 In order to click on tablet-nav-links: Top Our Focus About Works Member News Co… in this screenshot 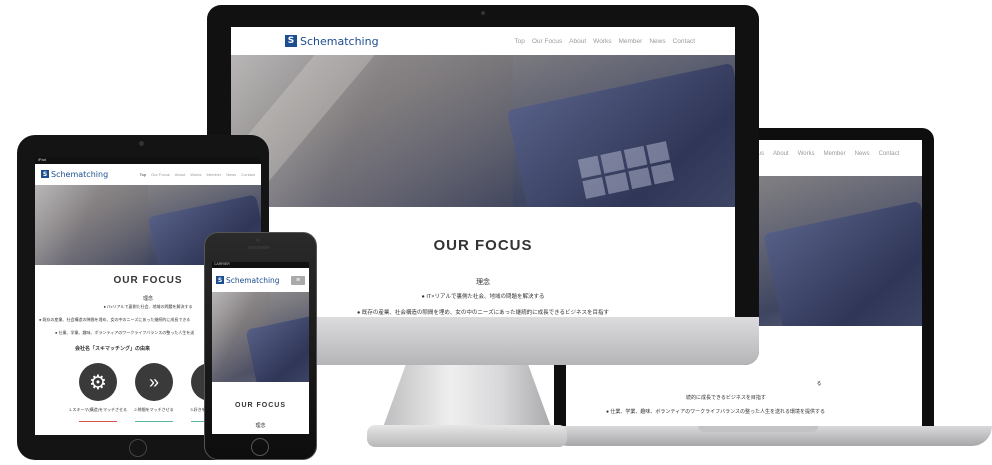, I will do `click(197, 174)`.